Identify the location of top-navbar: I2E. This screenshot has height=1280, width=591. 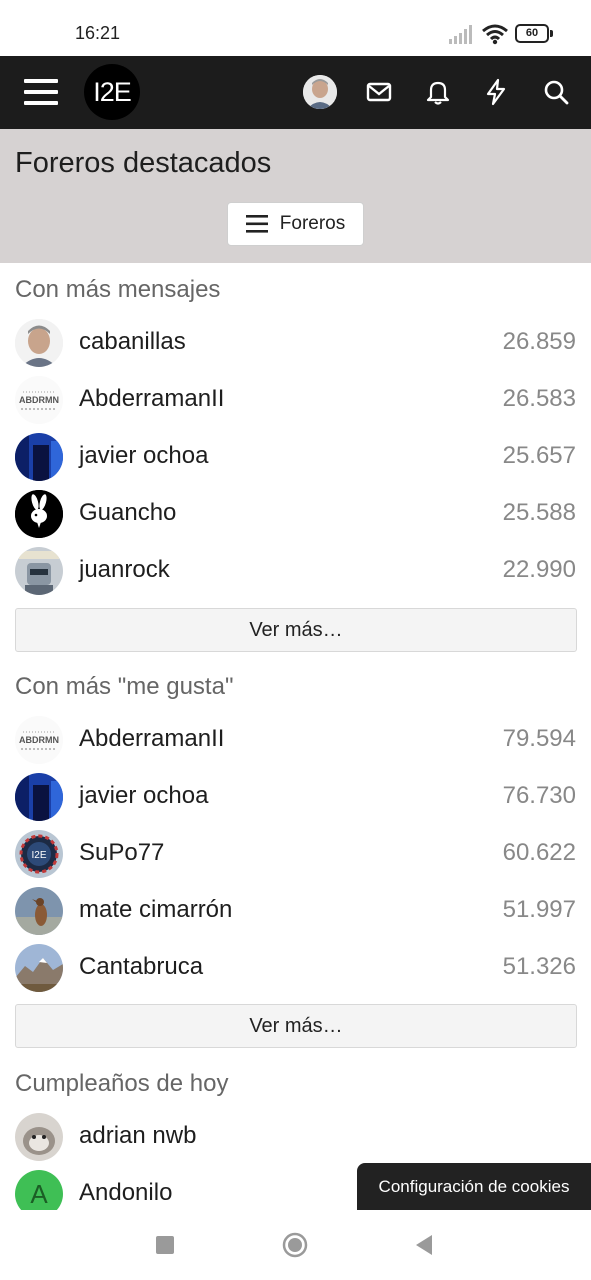
(295, 92).